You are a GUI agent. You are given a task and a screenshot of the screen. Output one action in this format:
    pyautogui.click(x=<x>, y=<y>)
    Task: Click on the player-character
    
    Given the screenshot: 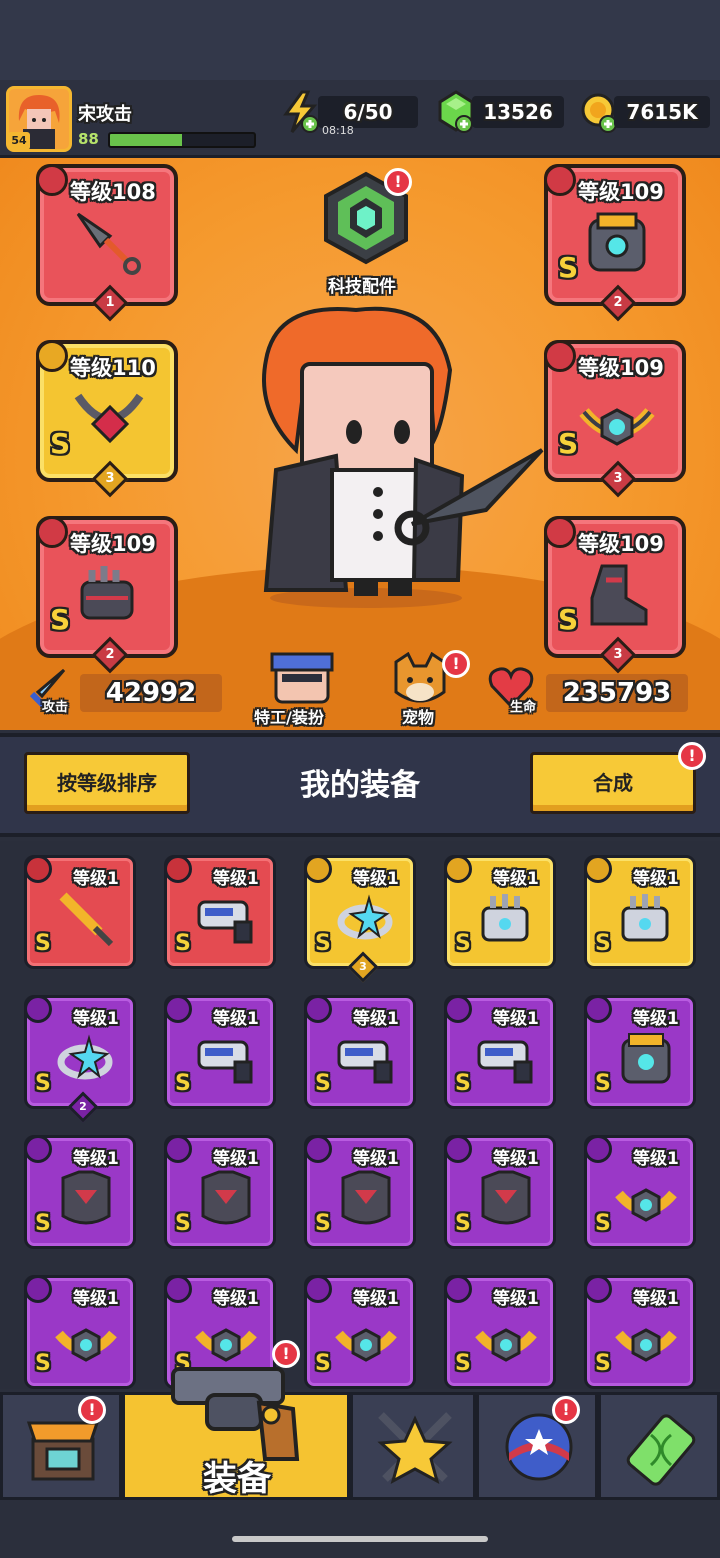 What is the action you would take?
    pyautogui.click(x=391, y=455)
    